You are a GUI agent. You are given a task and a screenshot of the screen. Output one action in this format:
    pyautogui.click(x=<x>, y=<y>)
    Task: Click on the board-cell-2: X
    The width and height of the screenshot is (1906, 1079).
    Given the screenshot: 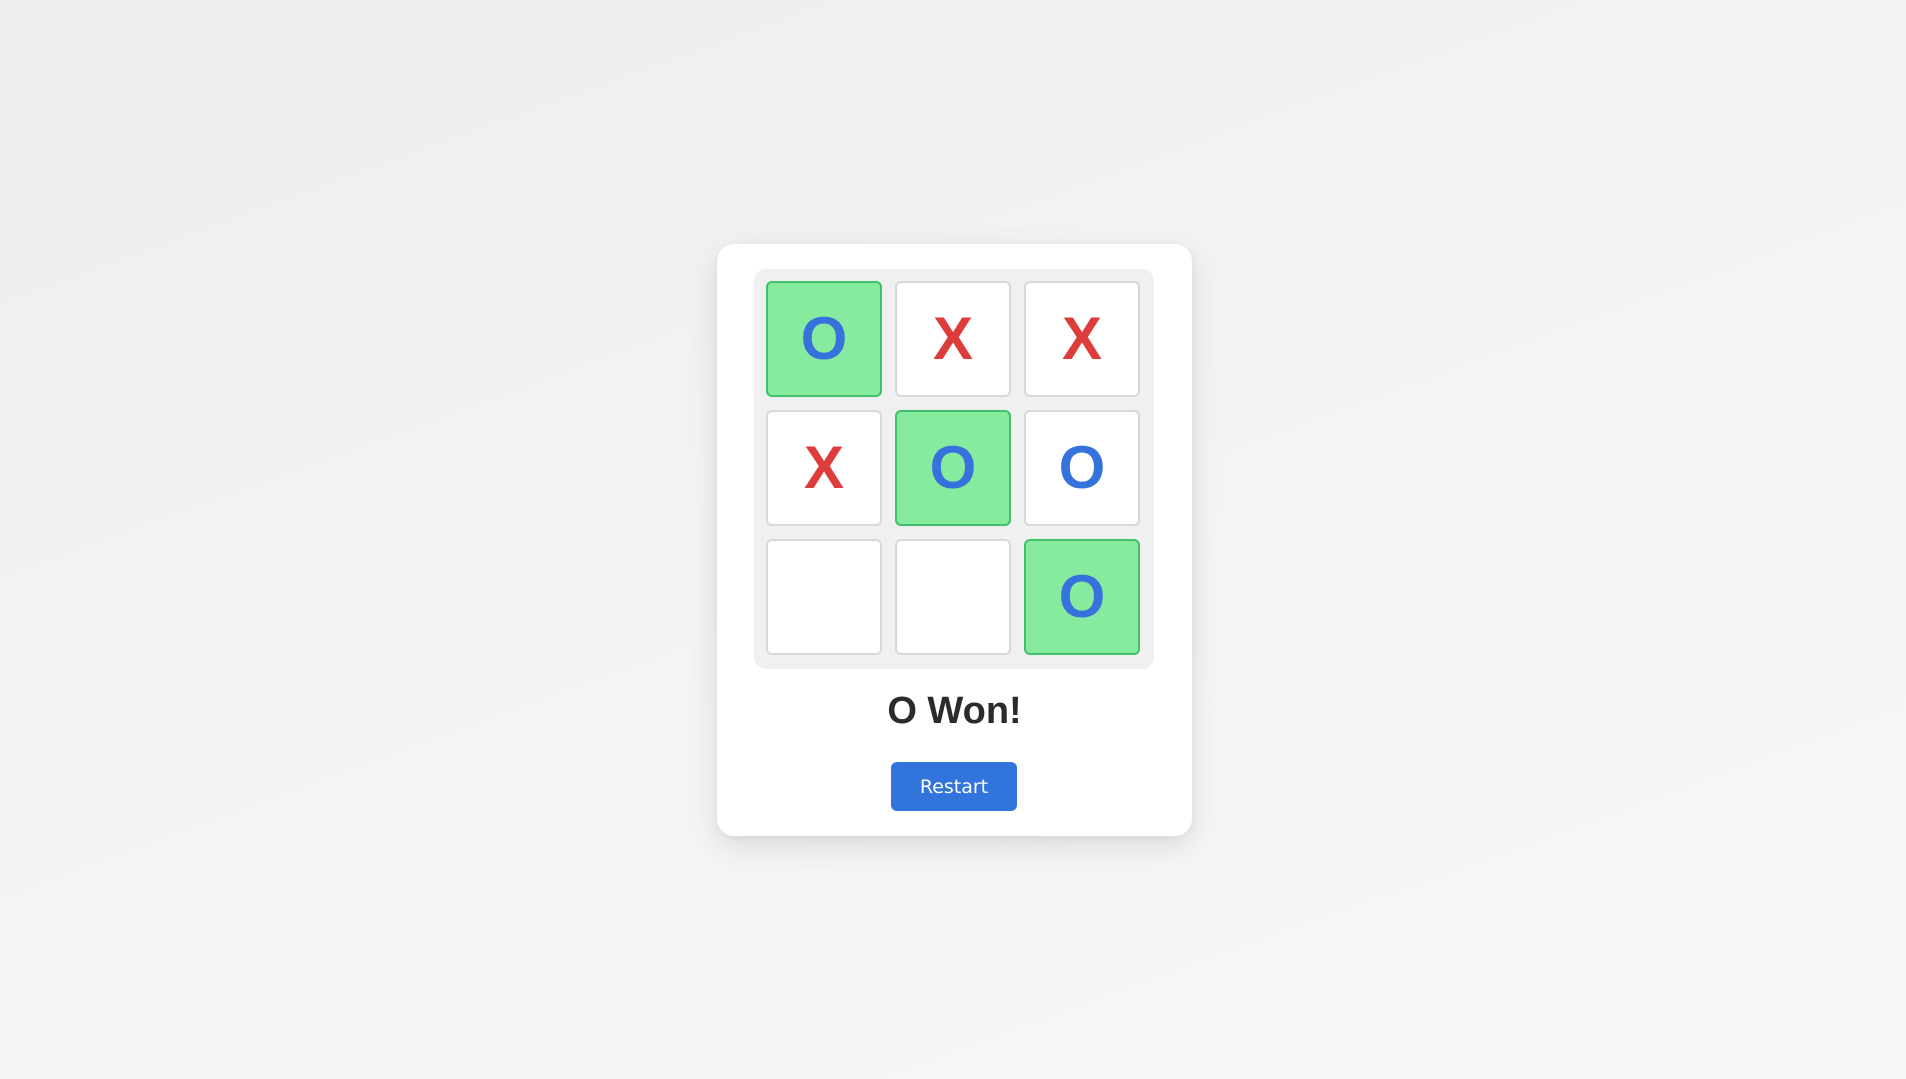 What is the action you would take?
    pyautogui.click(x=953, y=339)
    